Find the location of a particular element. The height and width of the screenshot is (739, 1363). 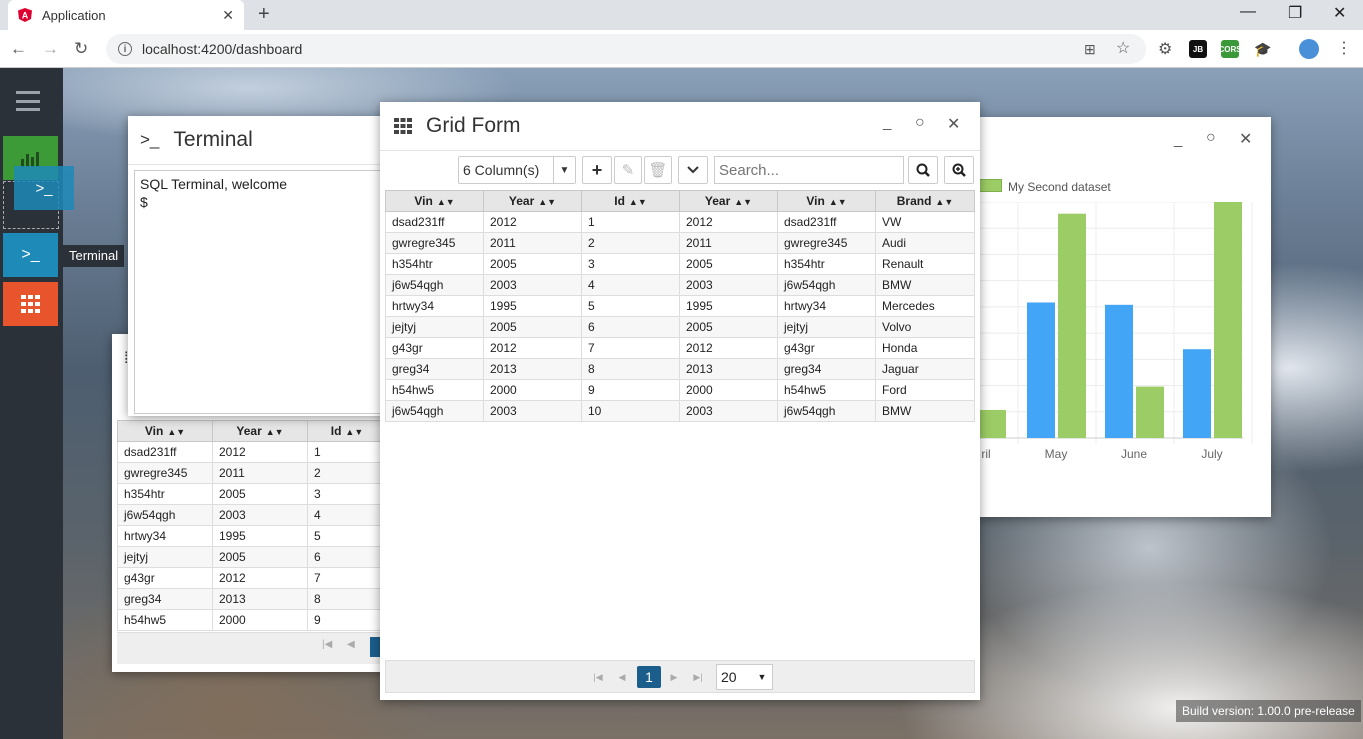

page-button: 1 is located at coordinates (649, 677).